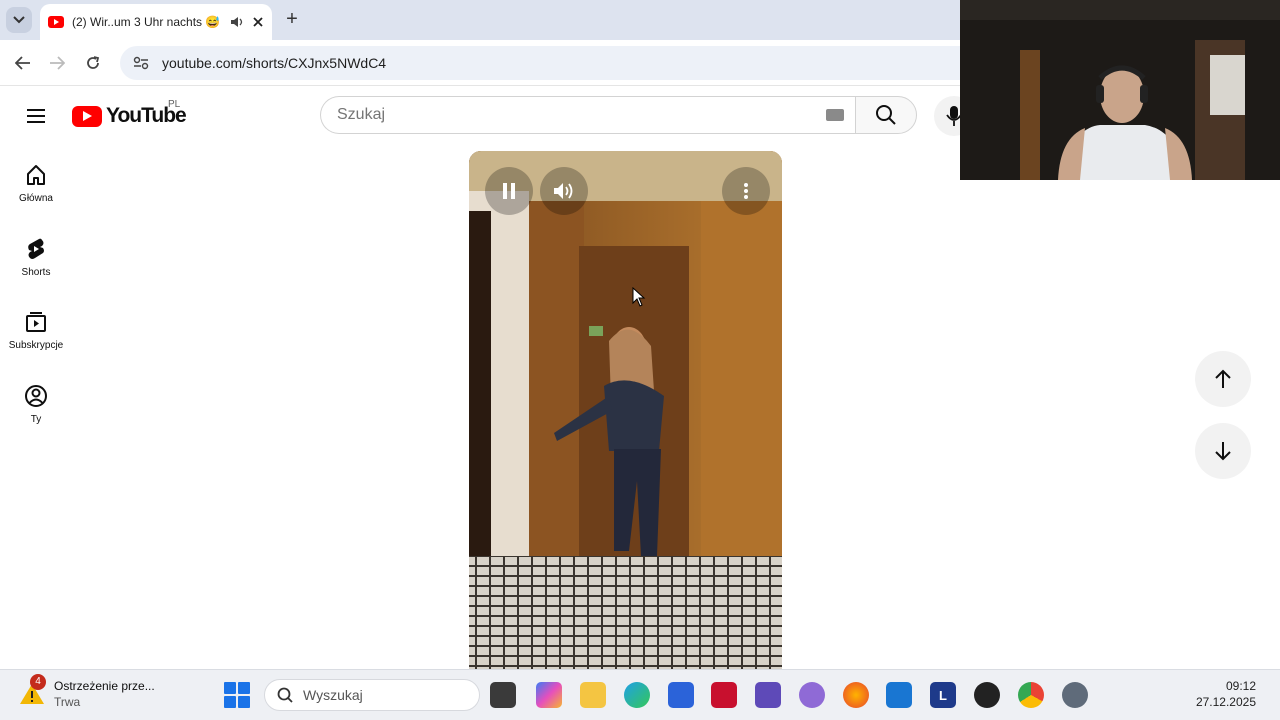  Describe the element at coordinates (174, 104) in the screenshot. I see `country-code: PL` at that location.